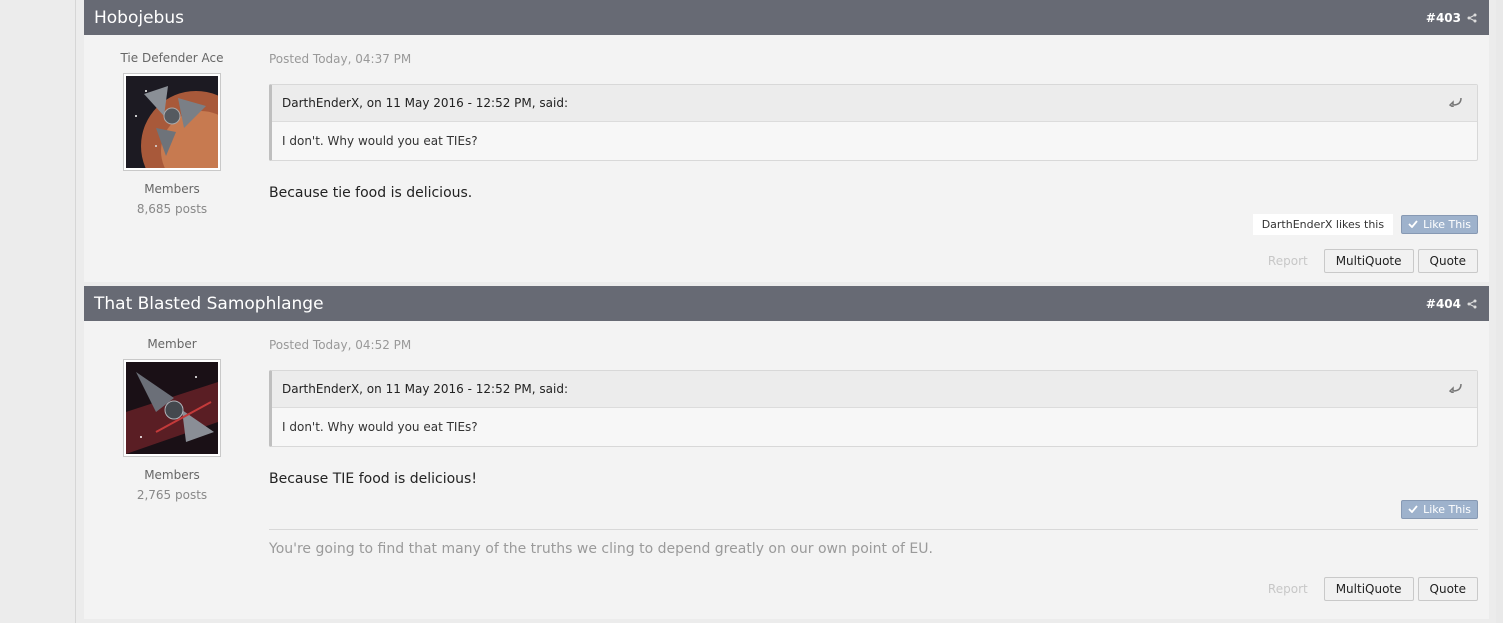 The image size is (1503, 623). I want to click on signature-divider, so click(873, 529).